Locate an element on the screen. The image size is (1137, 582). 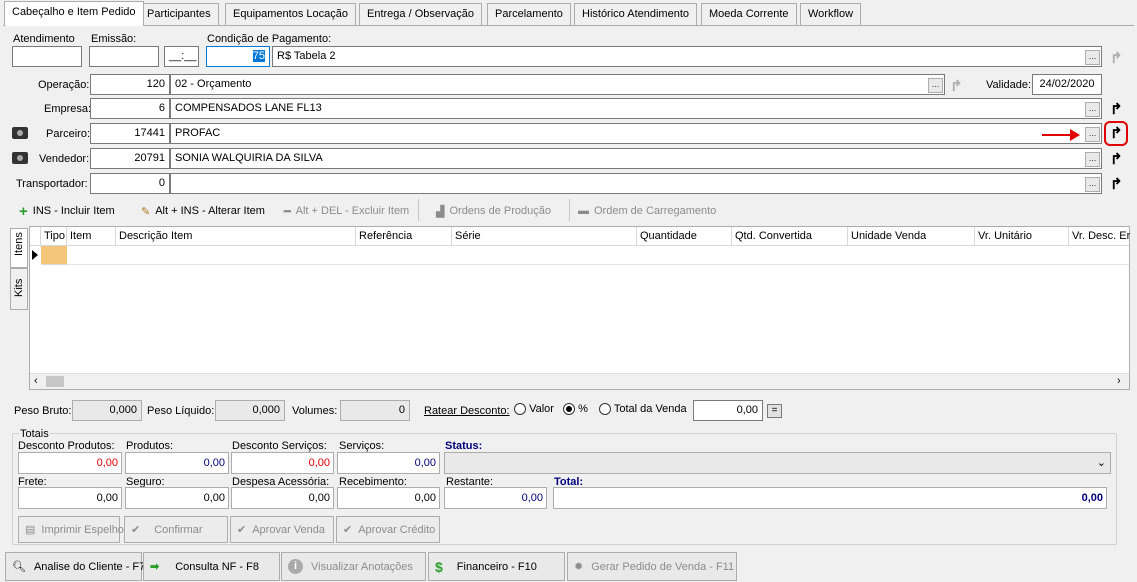
ordem-carregamento-label: Ordem de Carregamento is located at coordinates (655, 211).